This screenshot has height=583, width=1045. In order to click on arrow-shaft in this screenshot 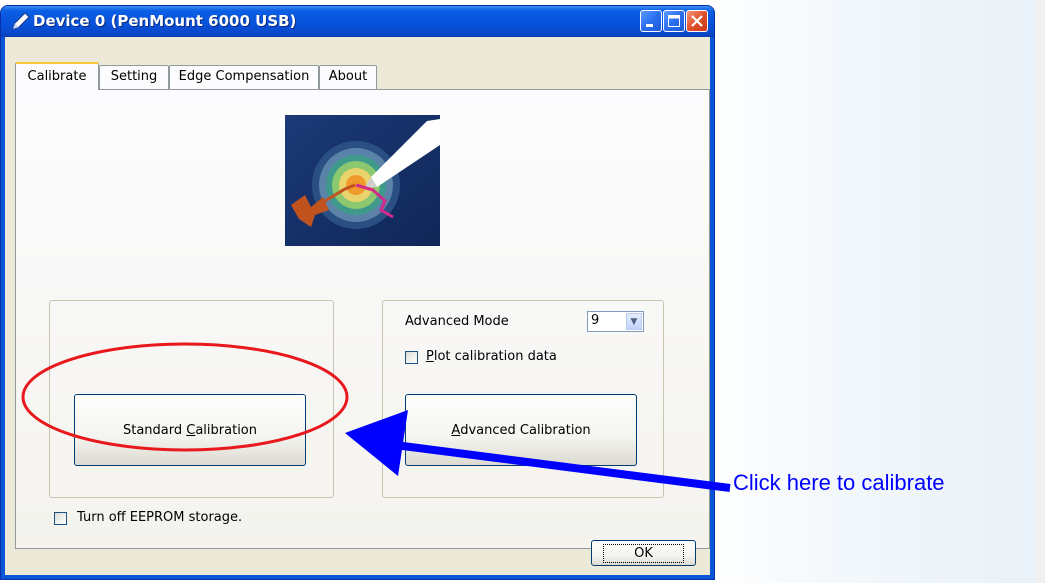, I will do `click(562, 466)`.